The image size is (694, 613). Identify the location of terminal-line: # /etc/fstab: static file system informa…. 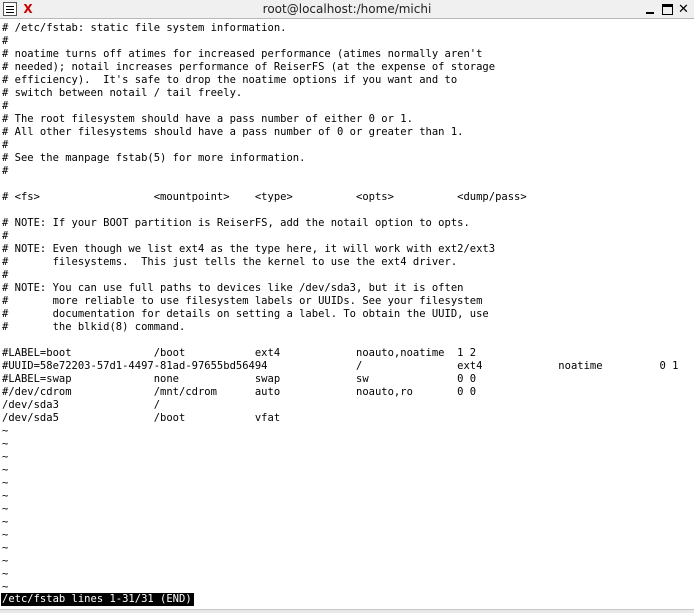
(144, 28).